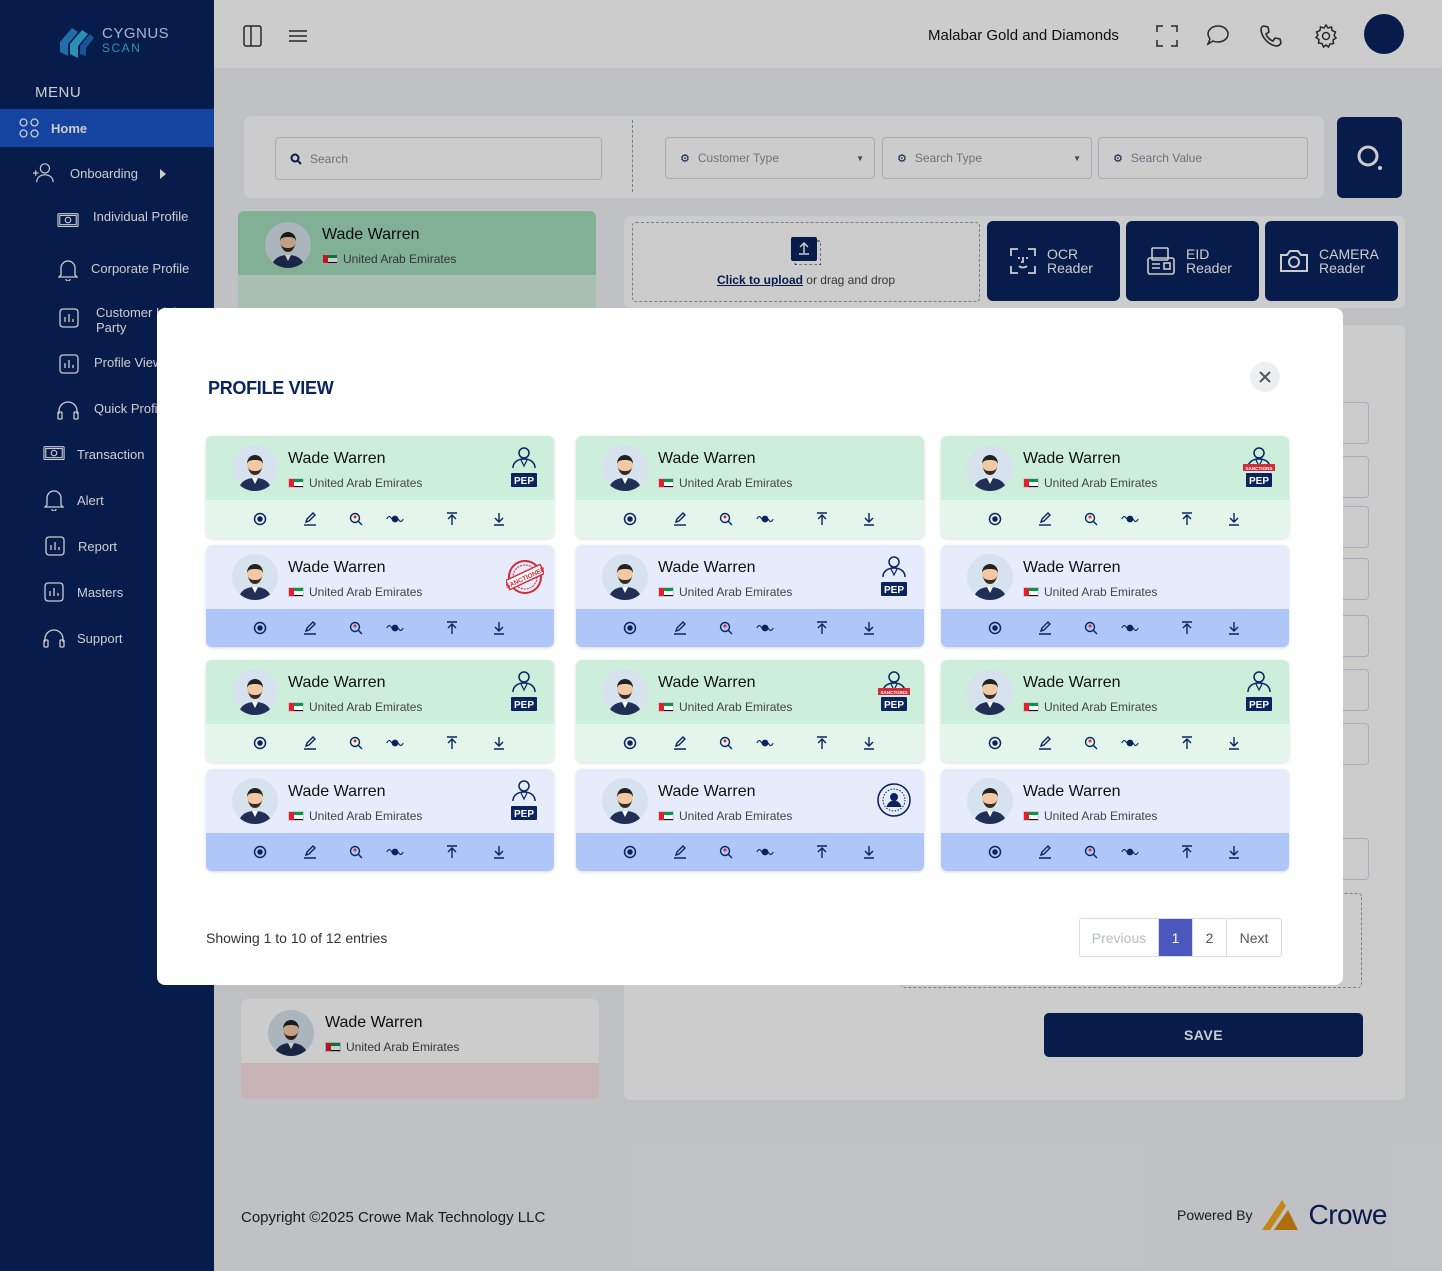  What do you see at coordinates (1119, 937) in the screenshot?
I see `previous-page-button: Previous` at bounding box center [1119, 937].